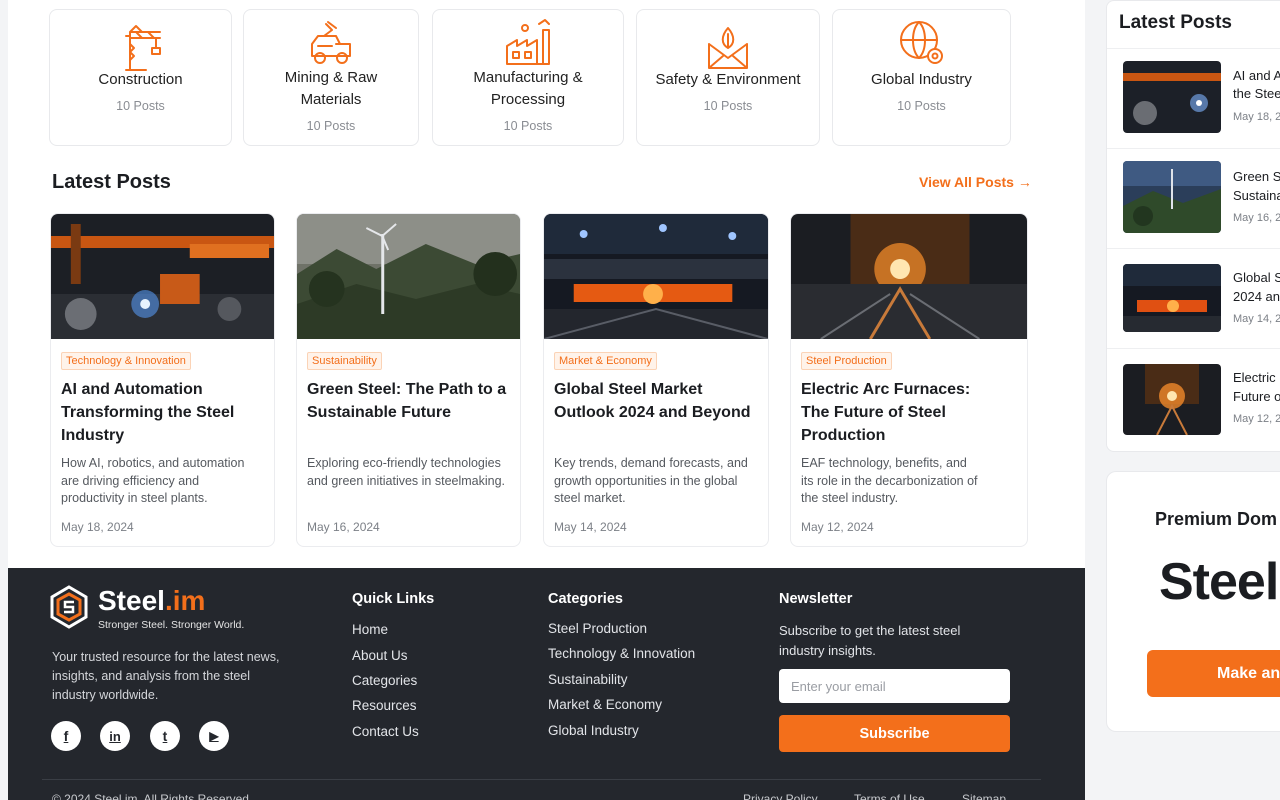 This screenshot has width=1280, height=800. Describe the element at coordinates (922, 43) in the screenshot. I see `globe-gear-icon` at that location.